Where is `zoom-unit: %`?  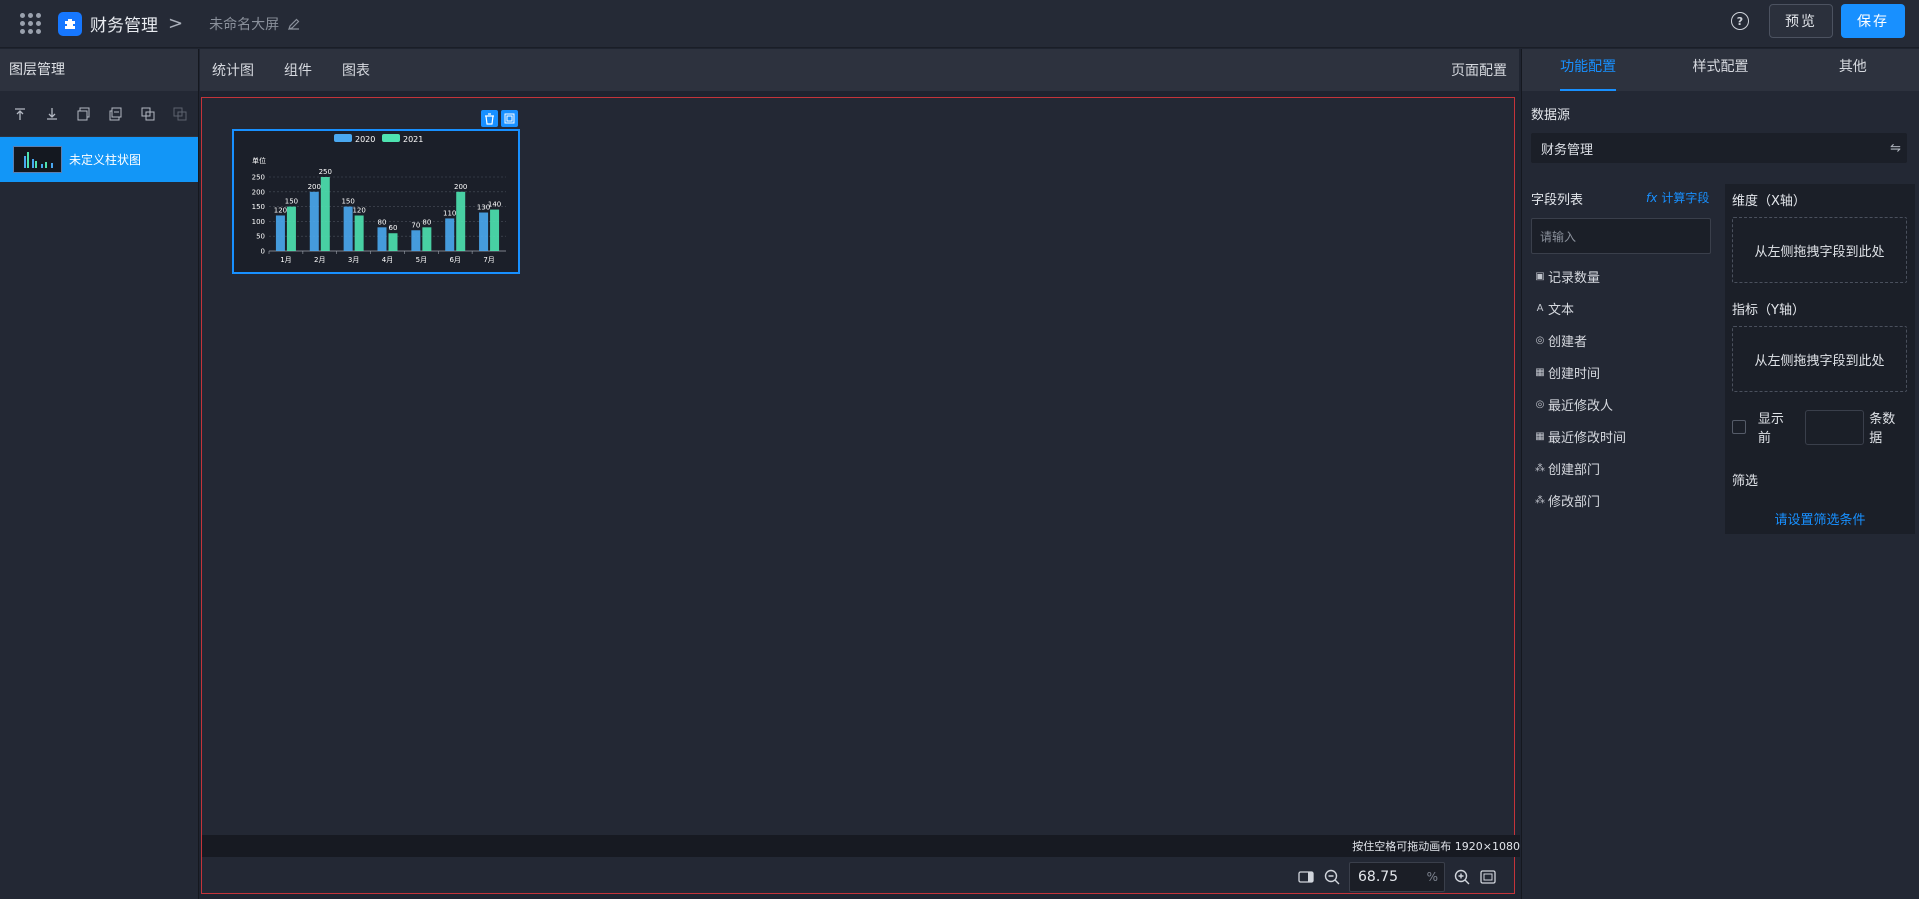 zoom-unit: % is located at coordinates (1432, 877).